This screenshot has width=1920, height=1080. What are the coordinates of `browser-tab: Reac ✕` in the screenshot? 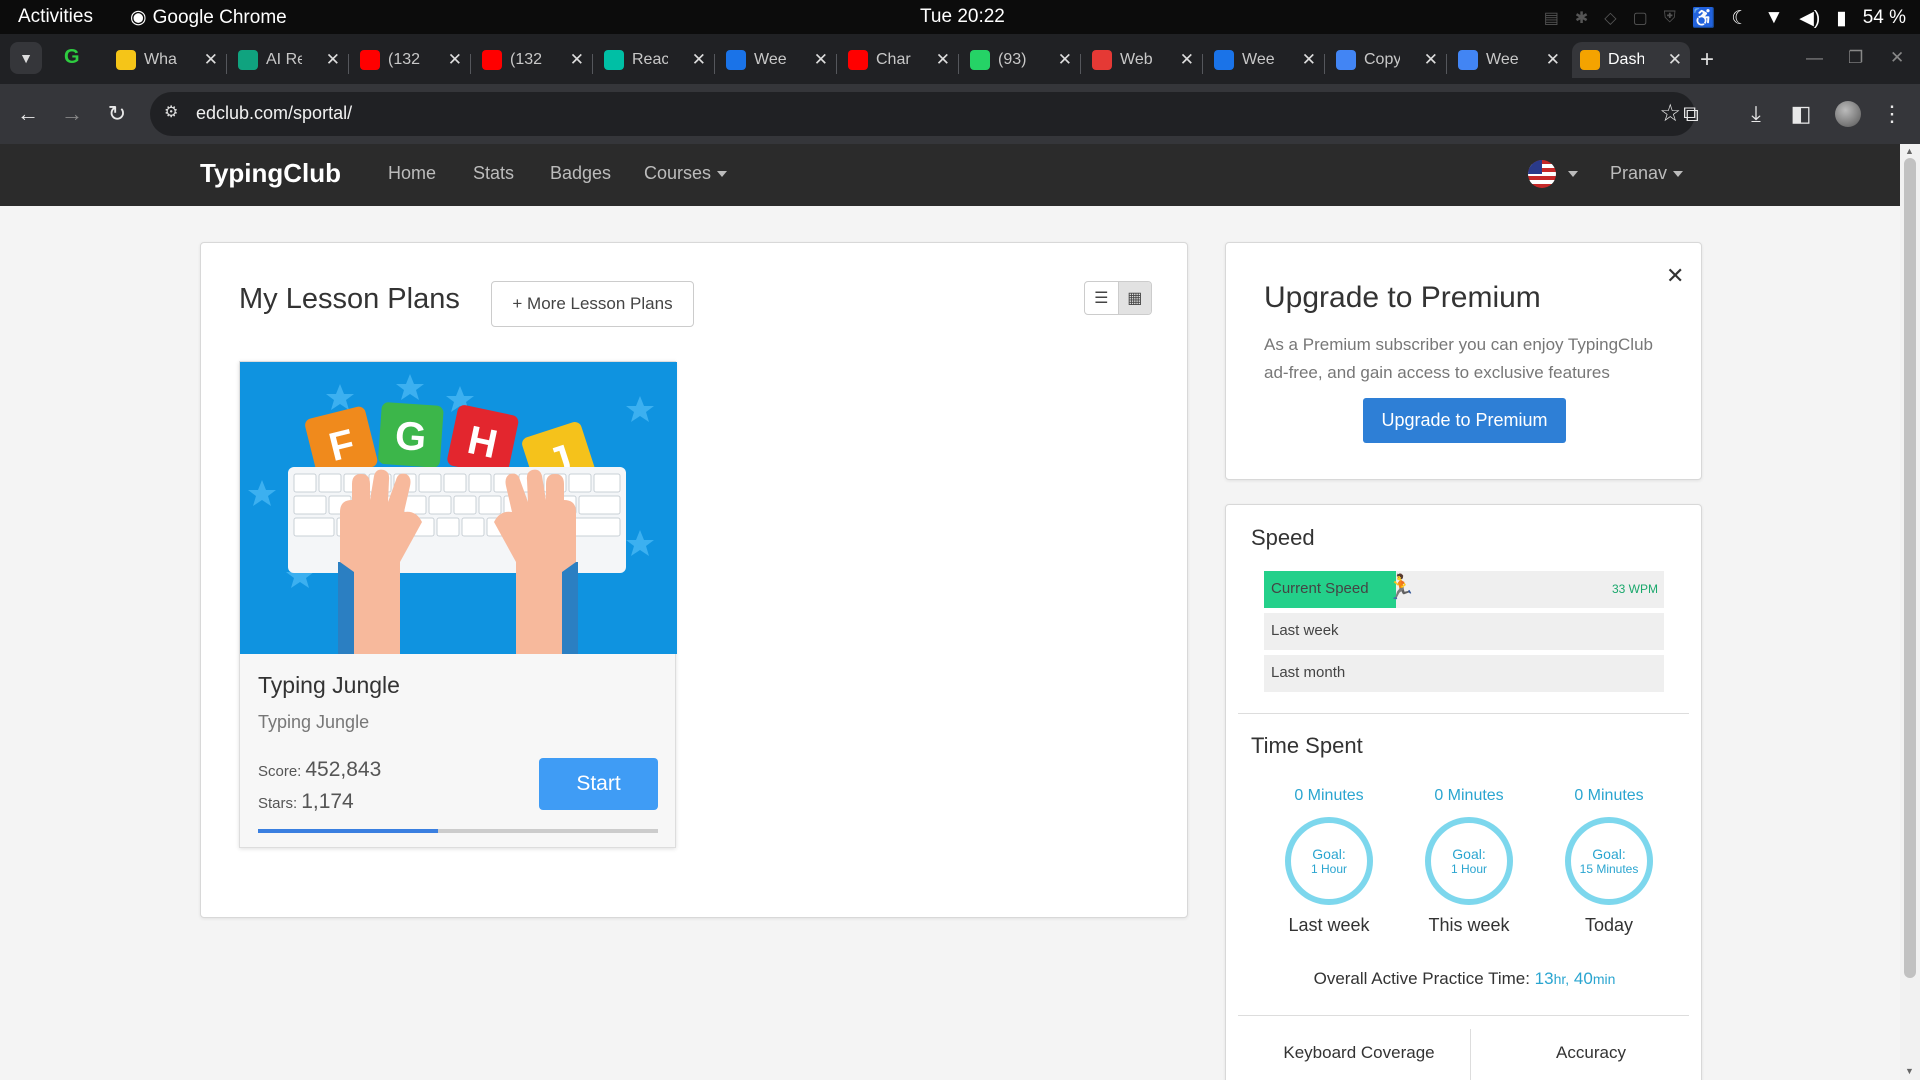 It's located at (655, 60).